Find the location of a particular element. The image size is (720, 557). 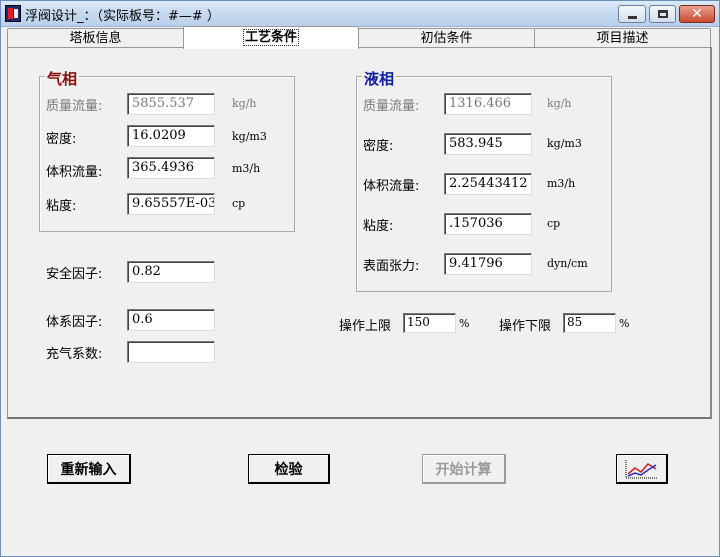

gas-phase-title: 气相 is located at coordinates (62, 78).